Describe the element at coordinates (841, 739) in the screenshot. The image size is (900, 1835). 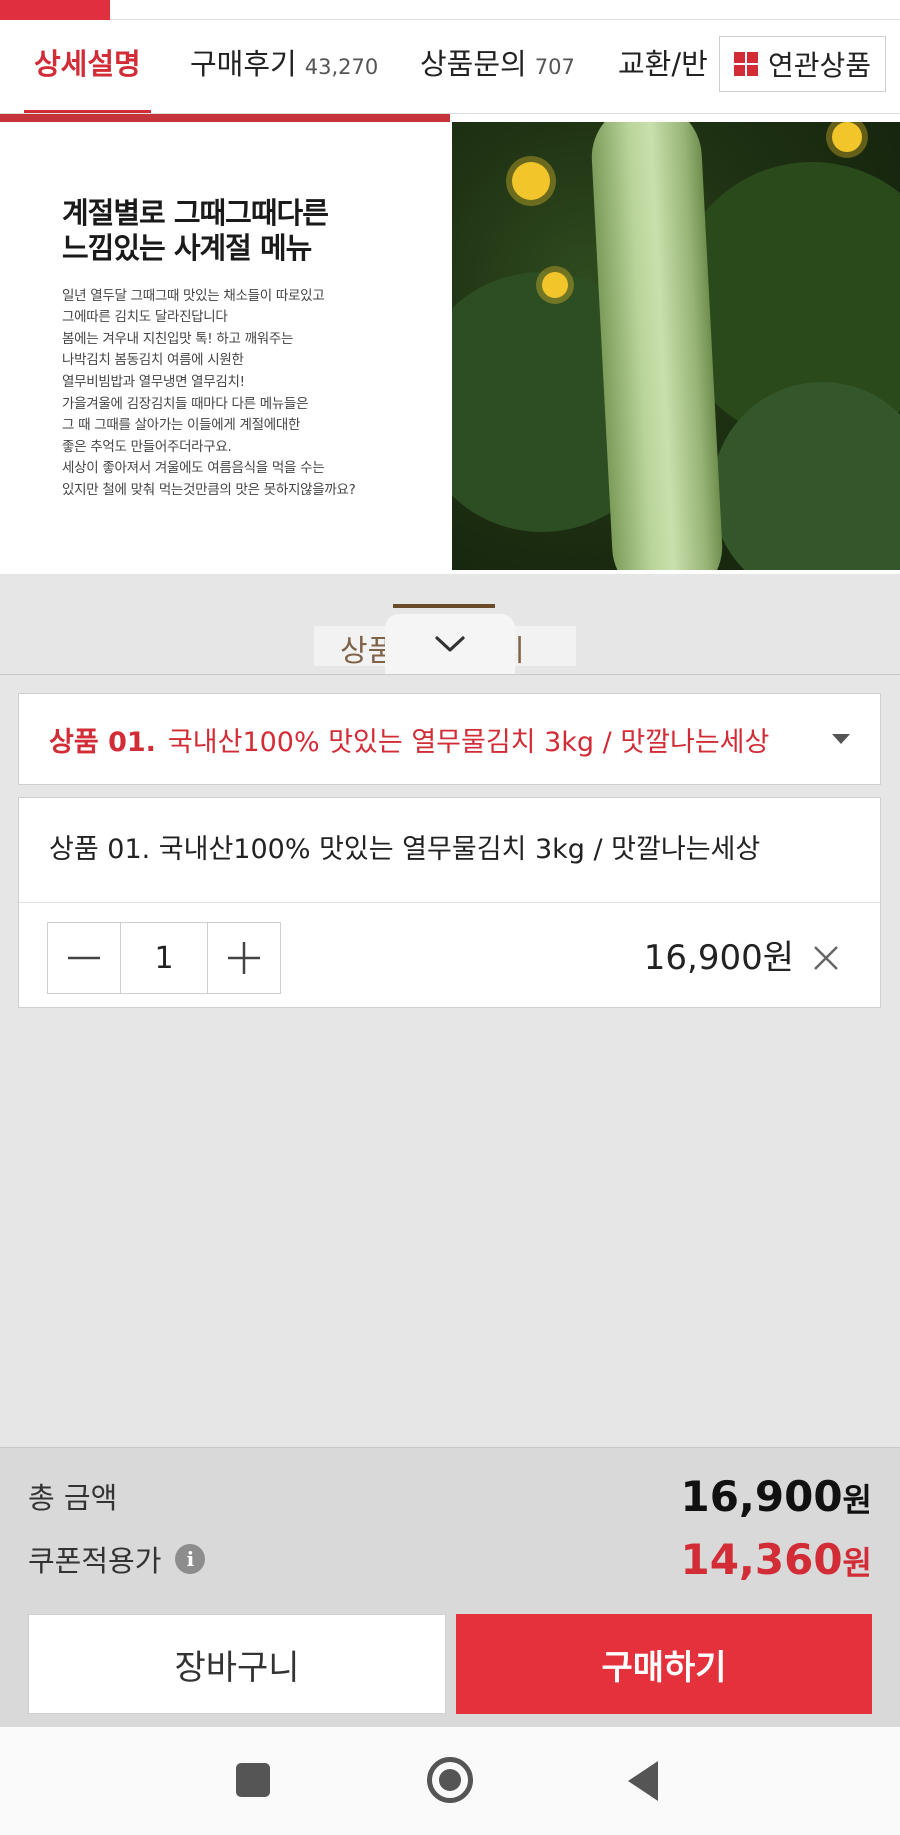
I see `caret-down-icon` at that location.